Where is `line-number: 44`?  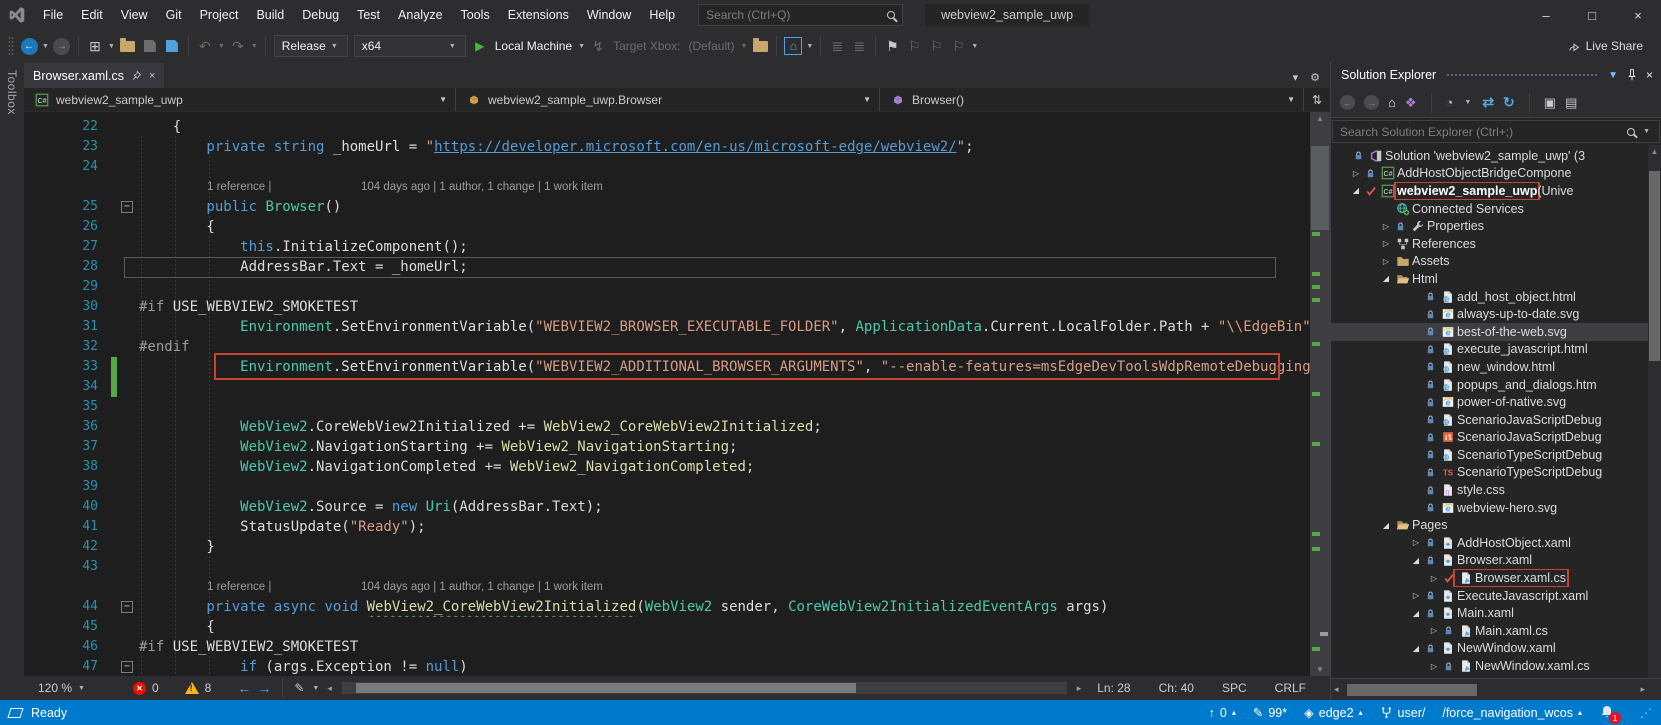 line-number: 44 is located at coordinates (61, 607).